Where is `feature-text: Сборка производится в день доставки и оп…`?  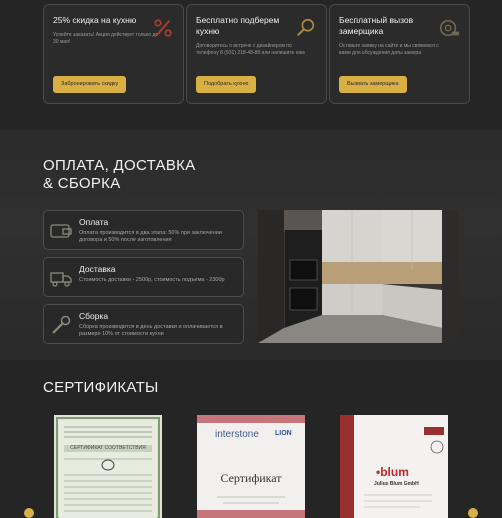
feature-text: Сборка производится в день доставки и оп… is located at coordinates (151, 330).